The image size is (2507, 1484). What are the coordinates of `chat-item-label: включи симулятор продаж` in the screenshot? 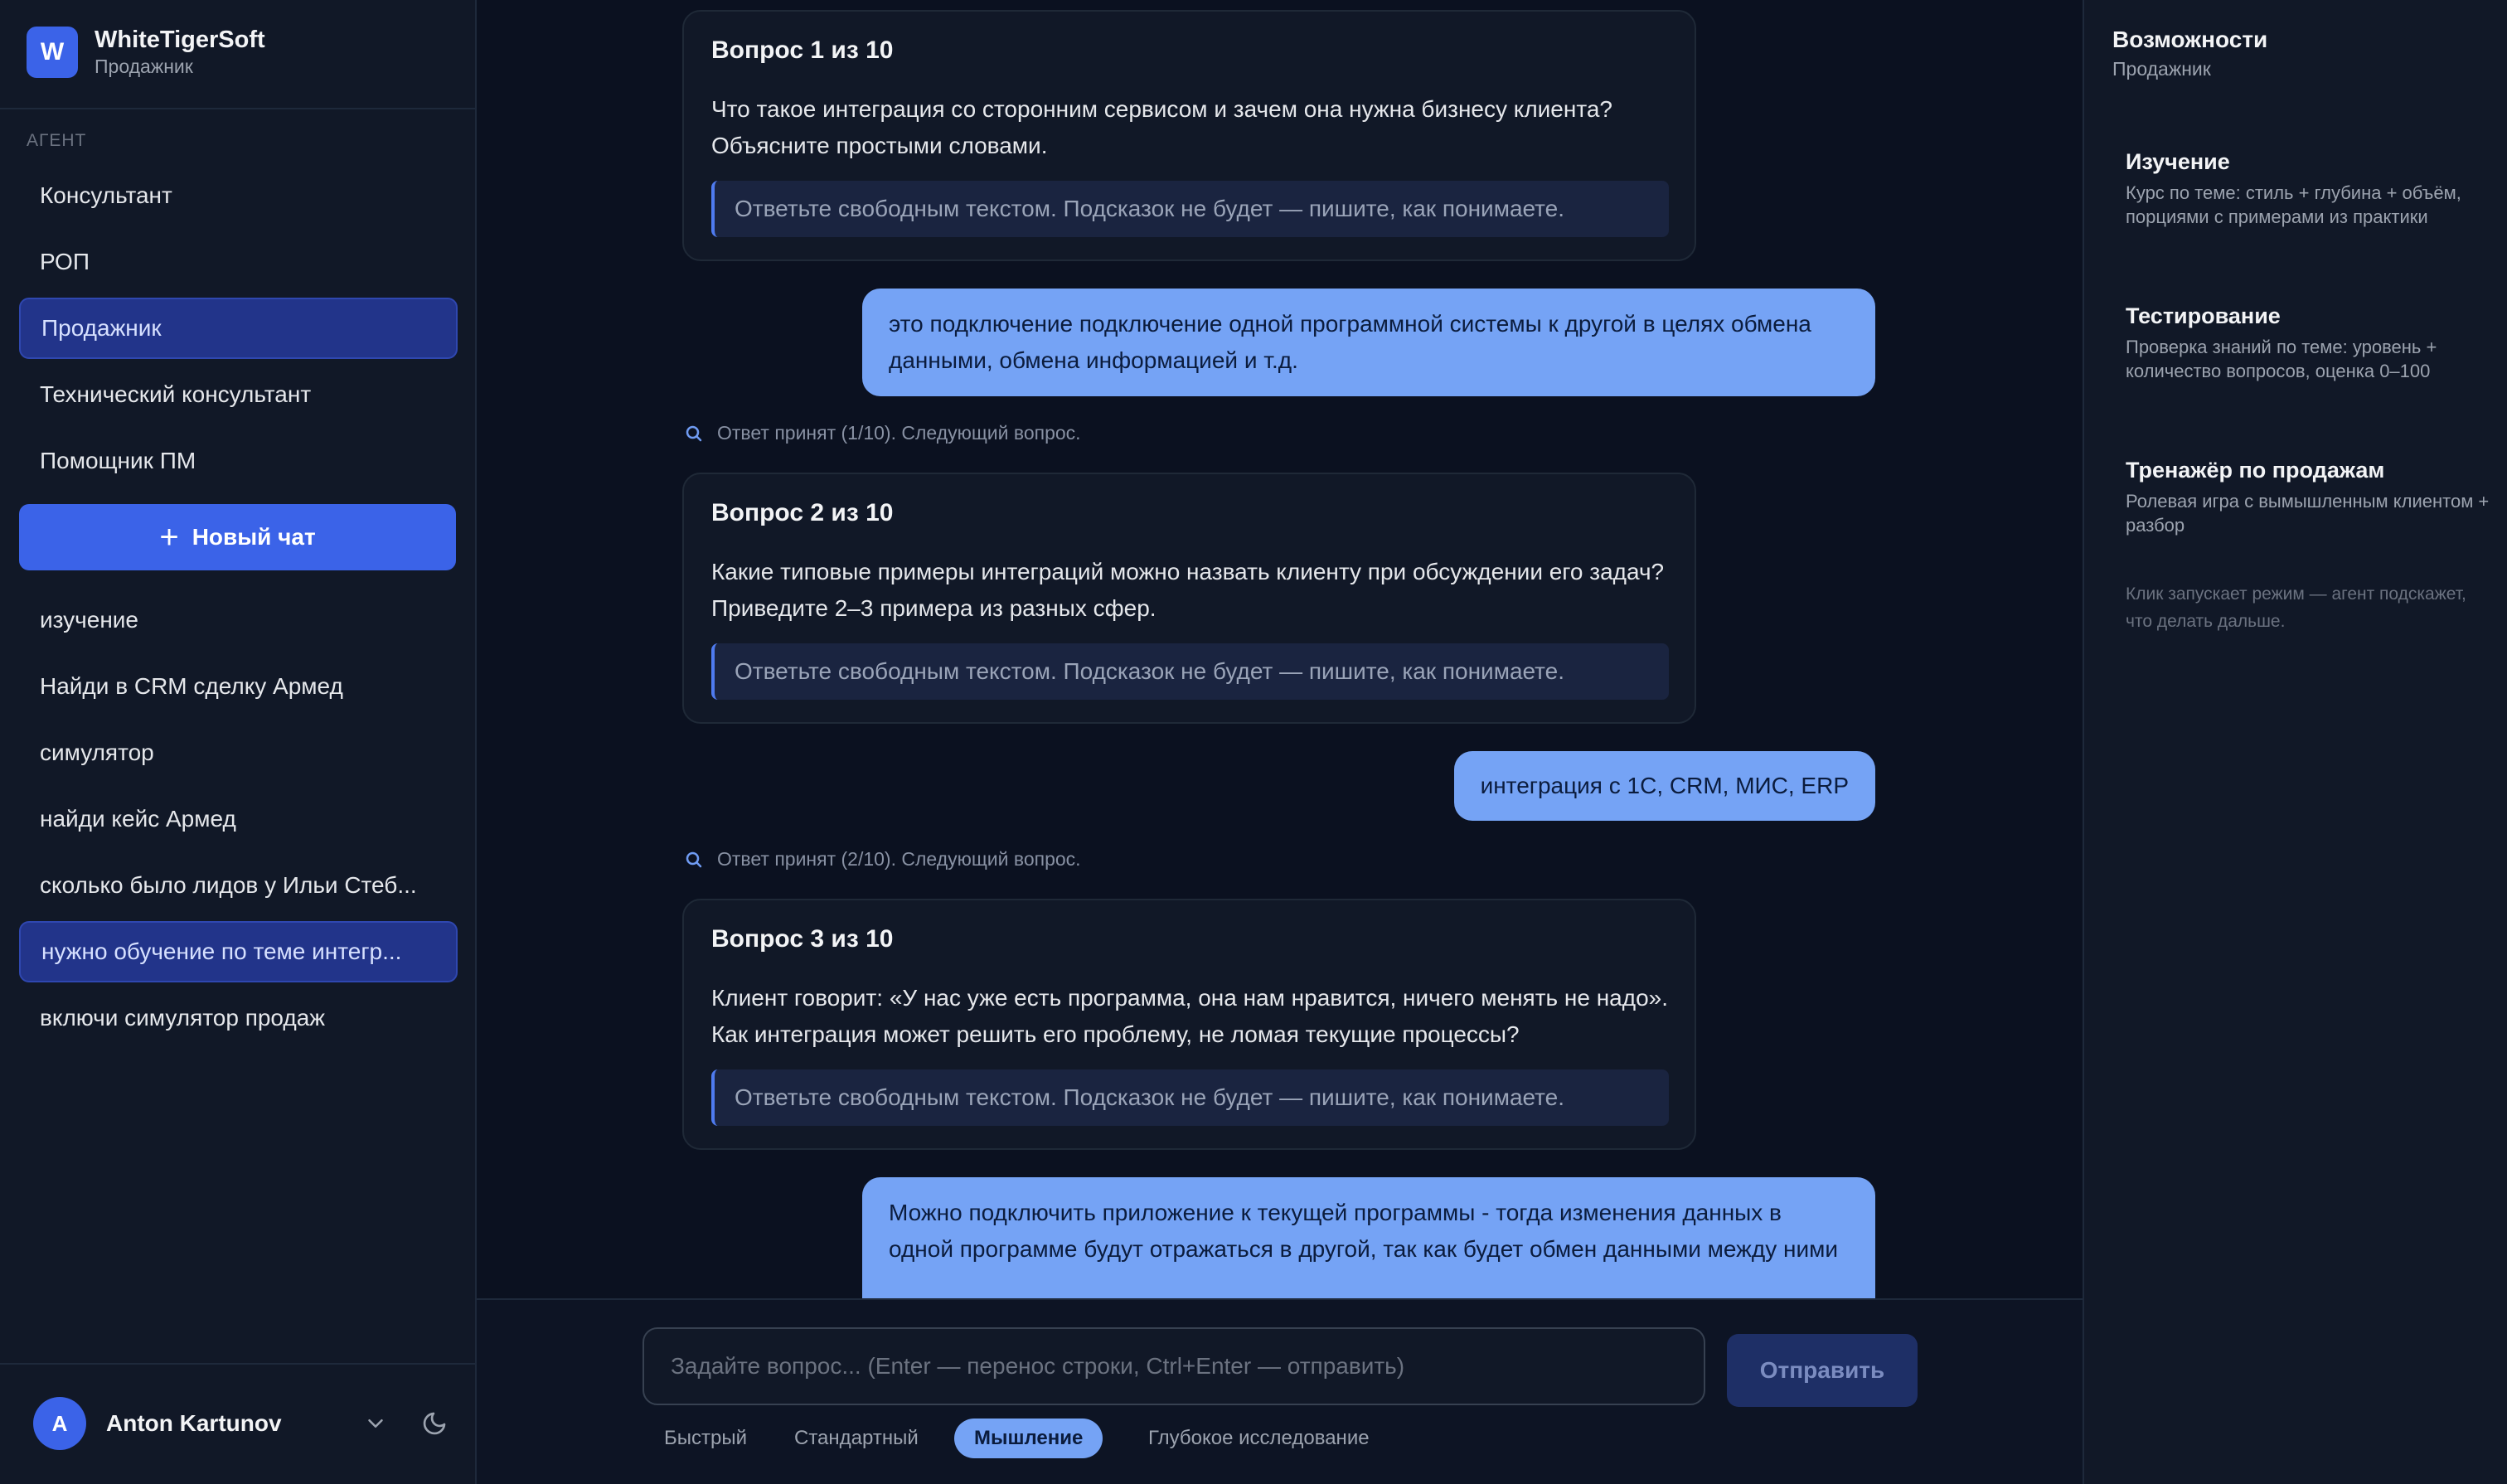 It's located at (183, 1018).